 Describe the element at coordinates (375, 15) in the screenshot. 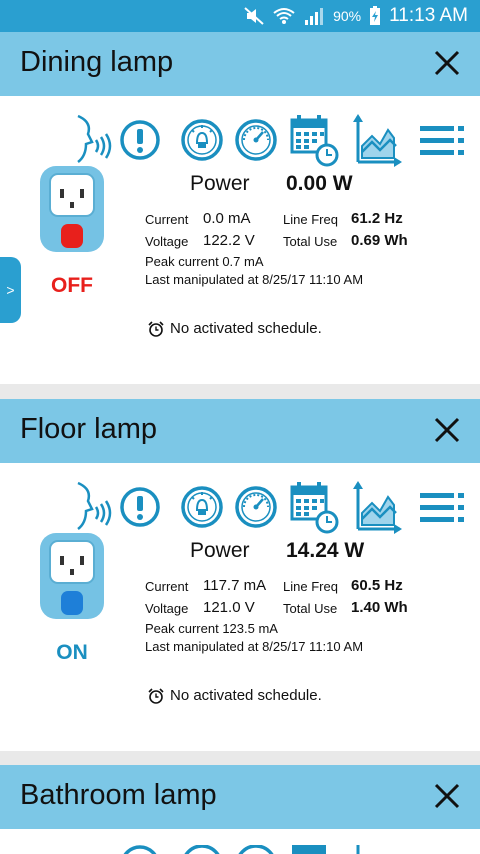

I see `battery-charging-icon` at that location.